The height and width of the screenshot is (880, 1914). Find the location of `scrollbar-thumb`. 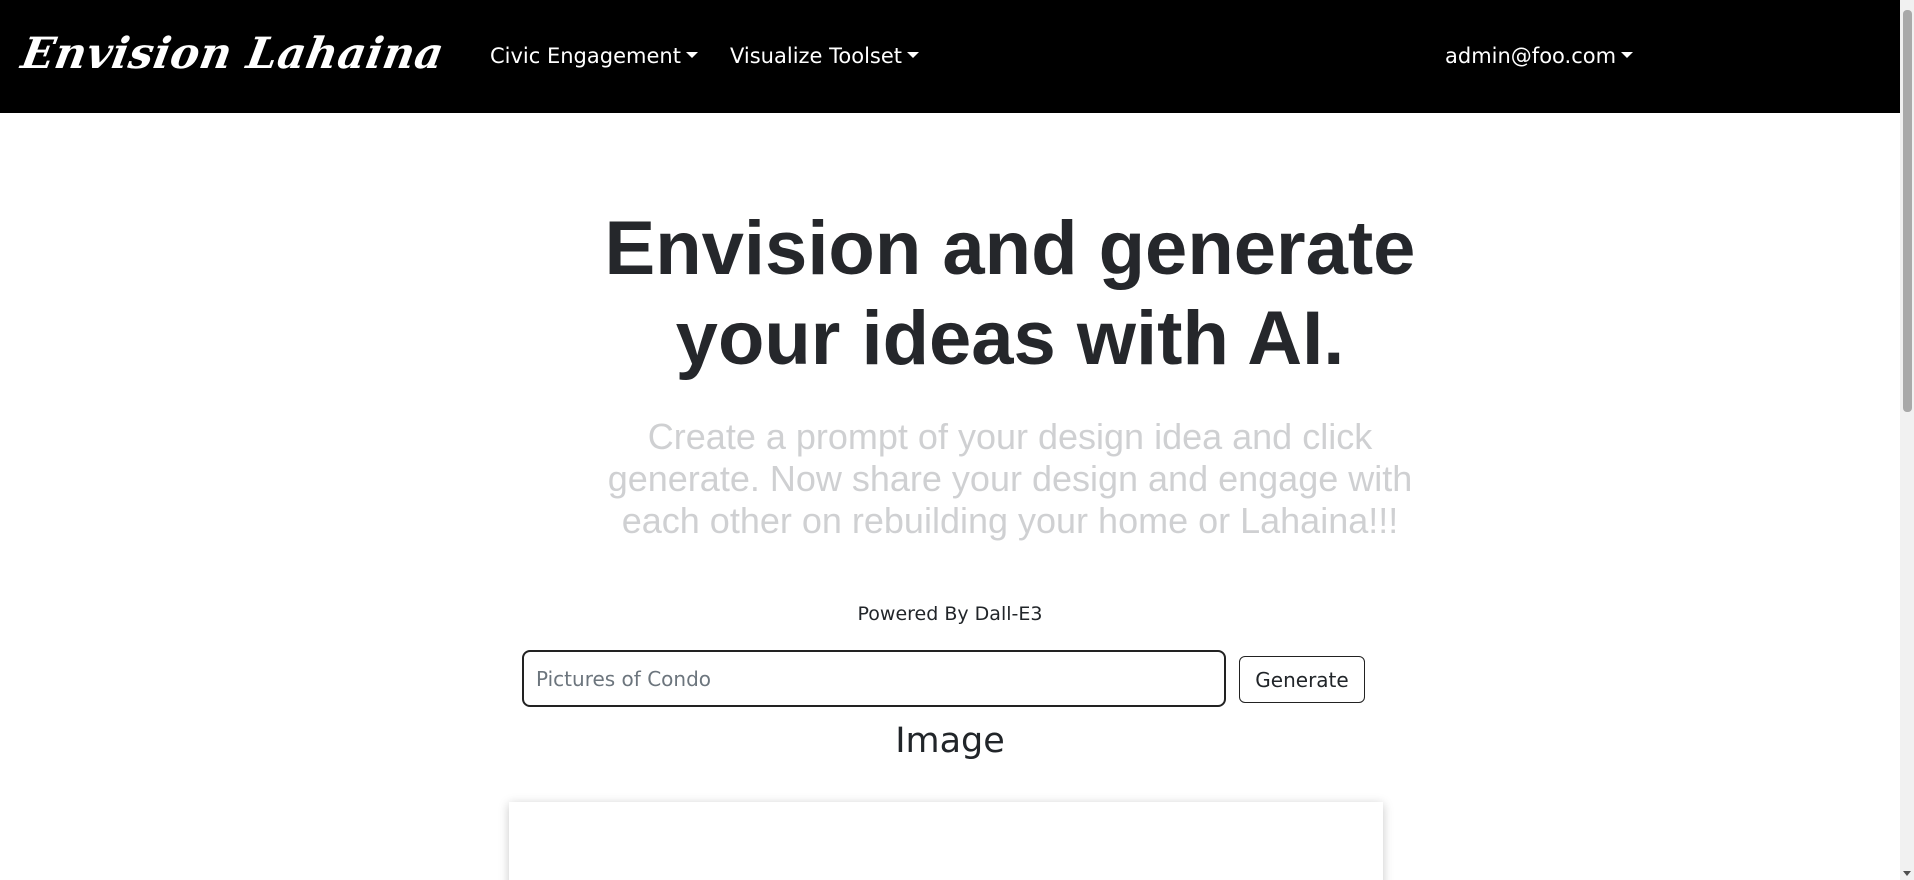

scrollbar-thumb is located at coordinates (1907, 211).